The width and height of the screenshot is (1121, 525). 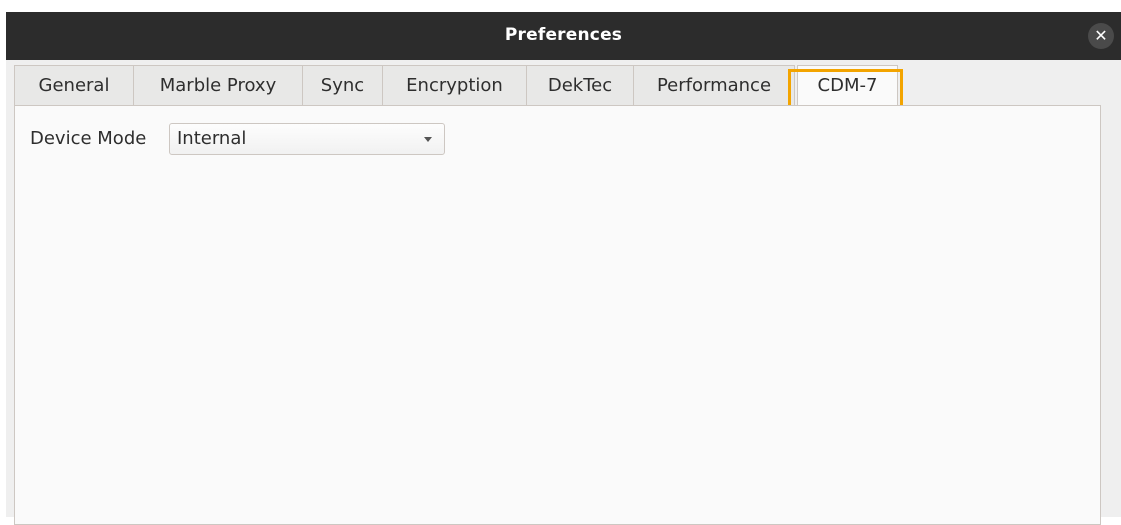 I want to click on window-title: Preferences, so click(x=563, y=35).